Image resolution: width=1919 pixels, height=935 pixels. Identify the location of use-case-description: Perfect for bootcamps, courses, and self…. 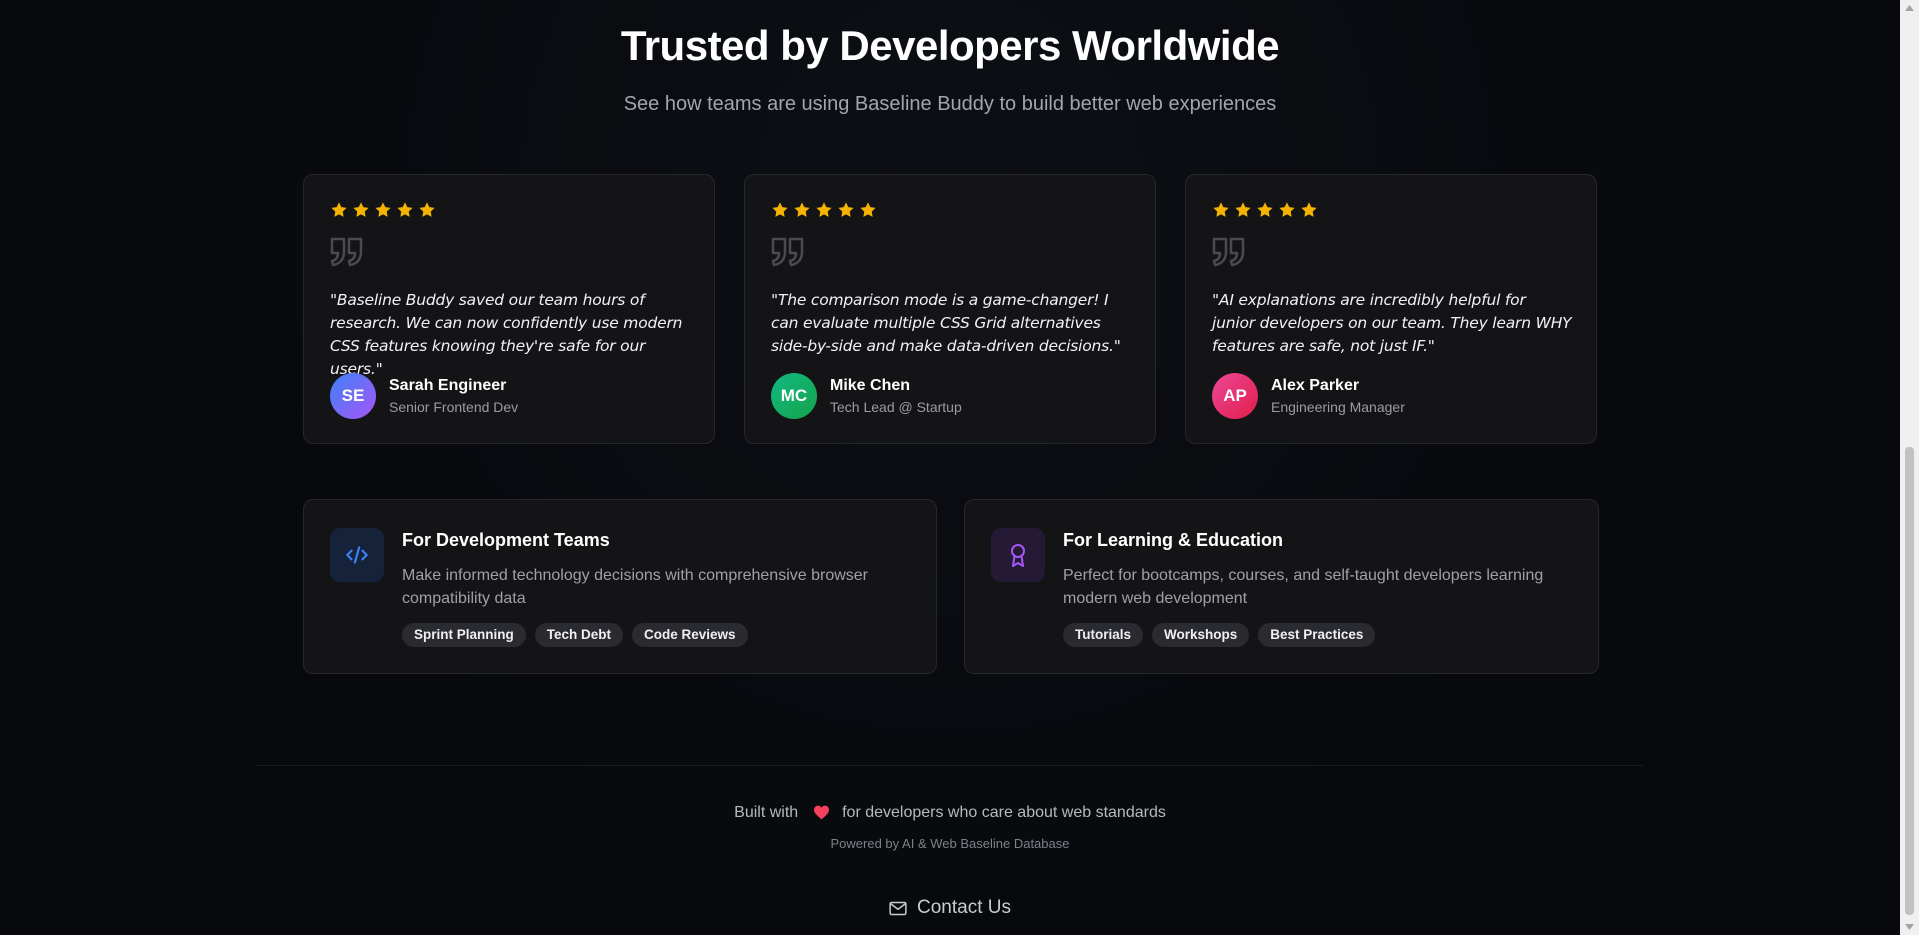
(1303, 587).